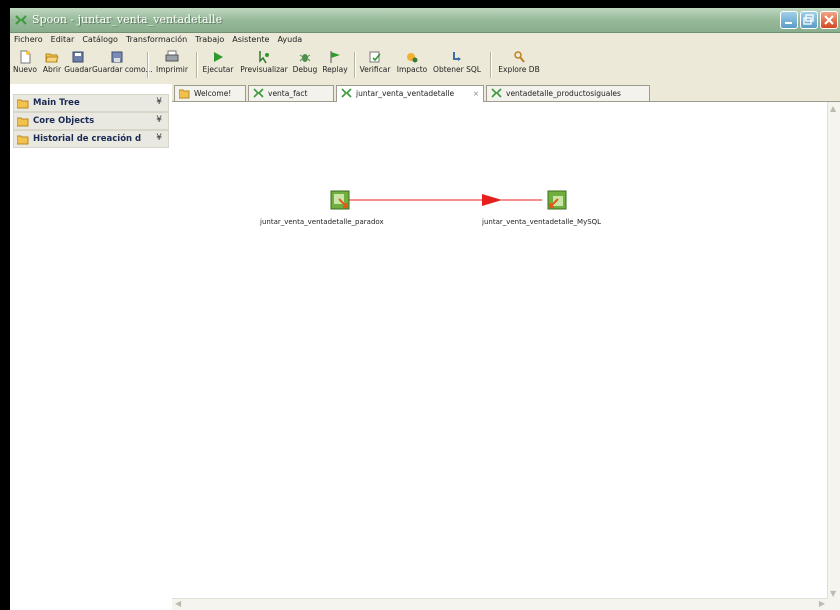  What do you see at coordinates (375, 57) in the screenshot?
I see `verify-icon` at bounding box center [375, 57].